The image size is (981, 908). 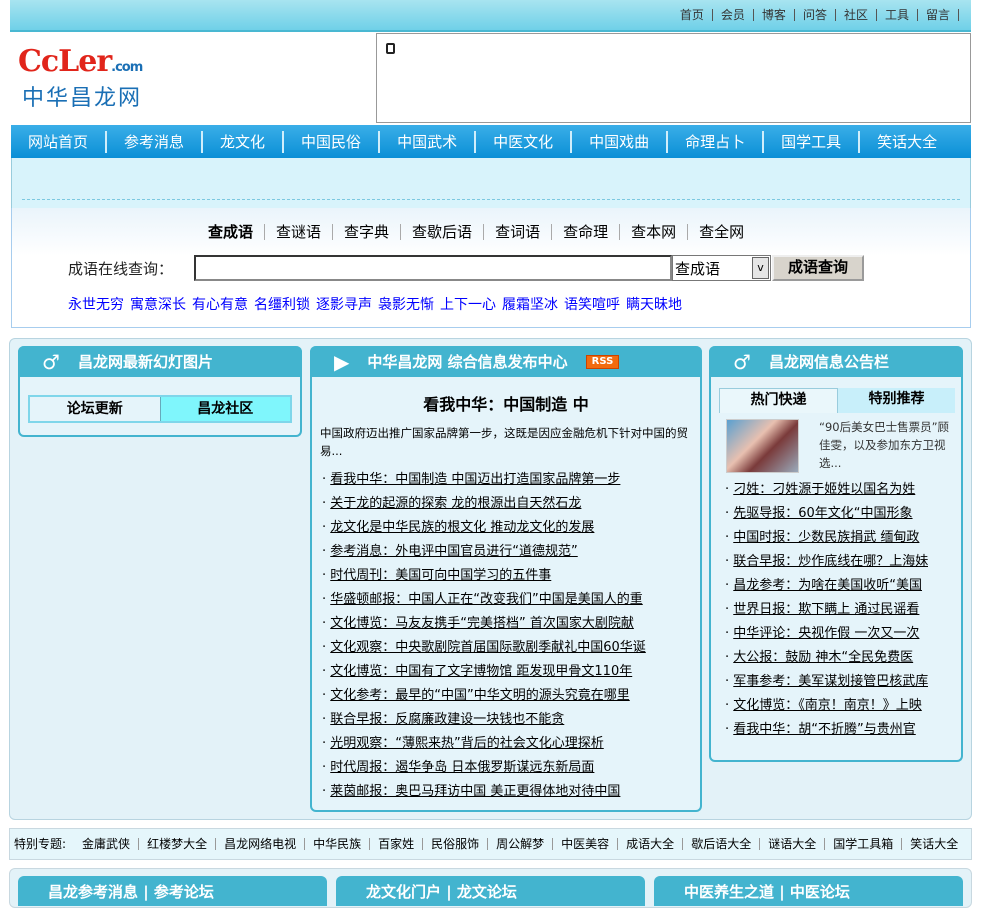 I want to click on news-link: 军事参考：美军谋划接管巴核武库, so click(x=830, y=681).